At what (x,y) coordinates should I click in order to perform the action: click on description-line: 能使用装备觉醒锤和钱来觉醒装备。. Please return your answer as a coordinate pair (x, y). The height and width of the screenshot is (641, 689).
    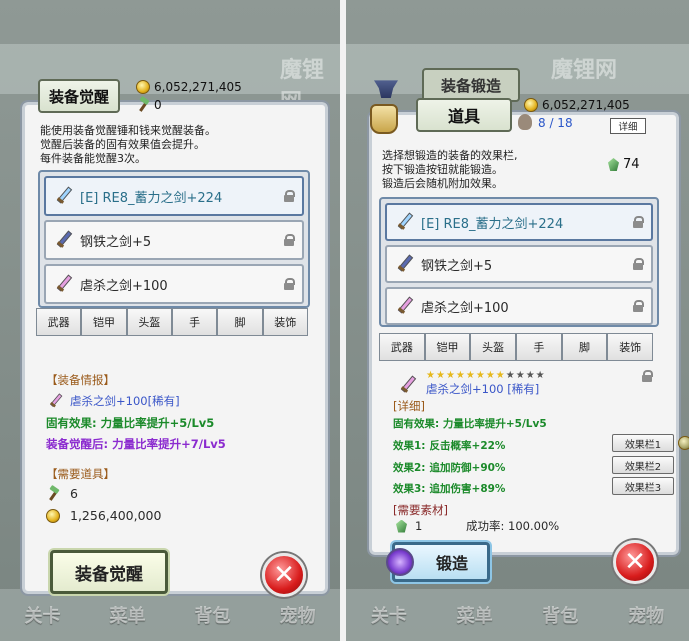
    Looking at the image, I should click on (128, 130).